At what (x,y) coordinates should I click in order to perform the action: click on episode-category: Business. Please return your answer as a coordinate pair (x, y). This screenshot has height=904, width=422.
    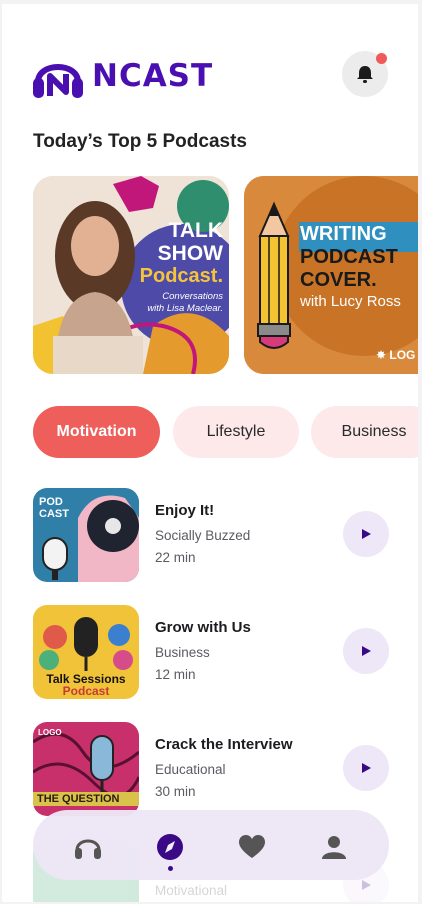
    Looking at the image, I should click on (182, 652).